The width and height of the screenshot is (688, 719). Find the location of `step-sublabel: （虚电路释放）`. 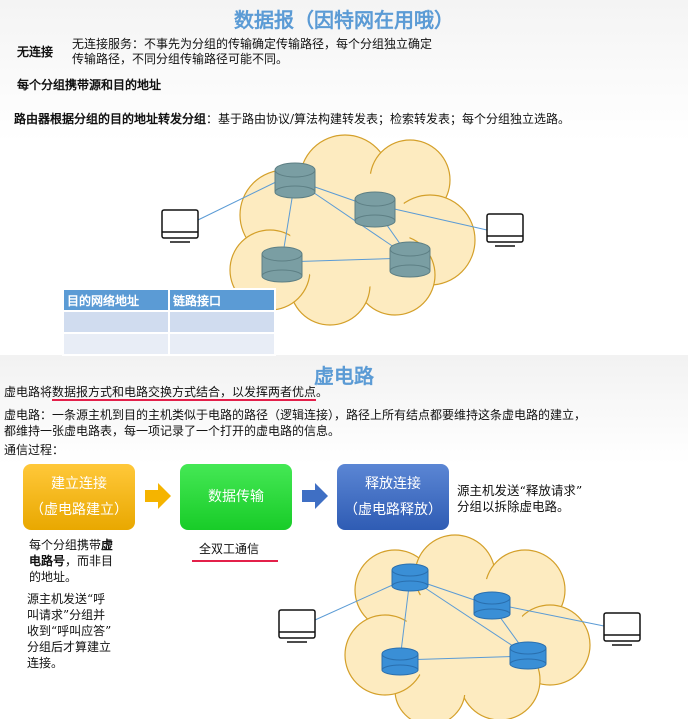

step-sublabel: （虚电路释放） is located at coordinates (393, 510).